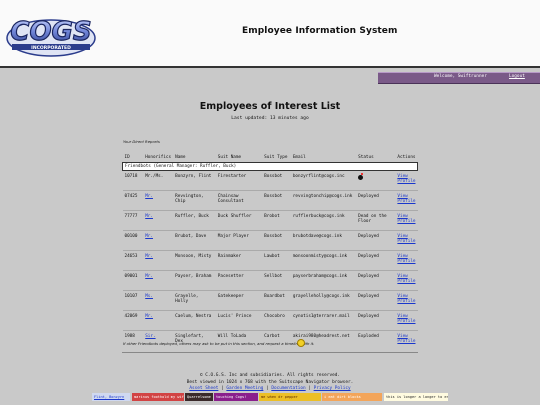  What do you see at coordinates (133, 240) in the screenshot?
I see `id-cell: 00100` at bounding box center [133, 240].